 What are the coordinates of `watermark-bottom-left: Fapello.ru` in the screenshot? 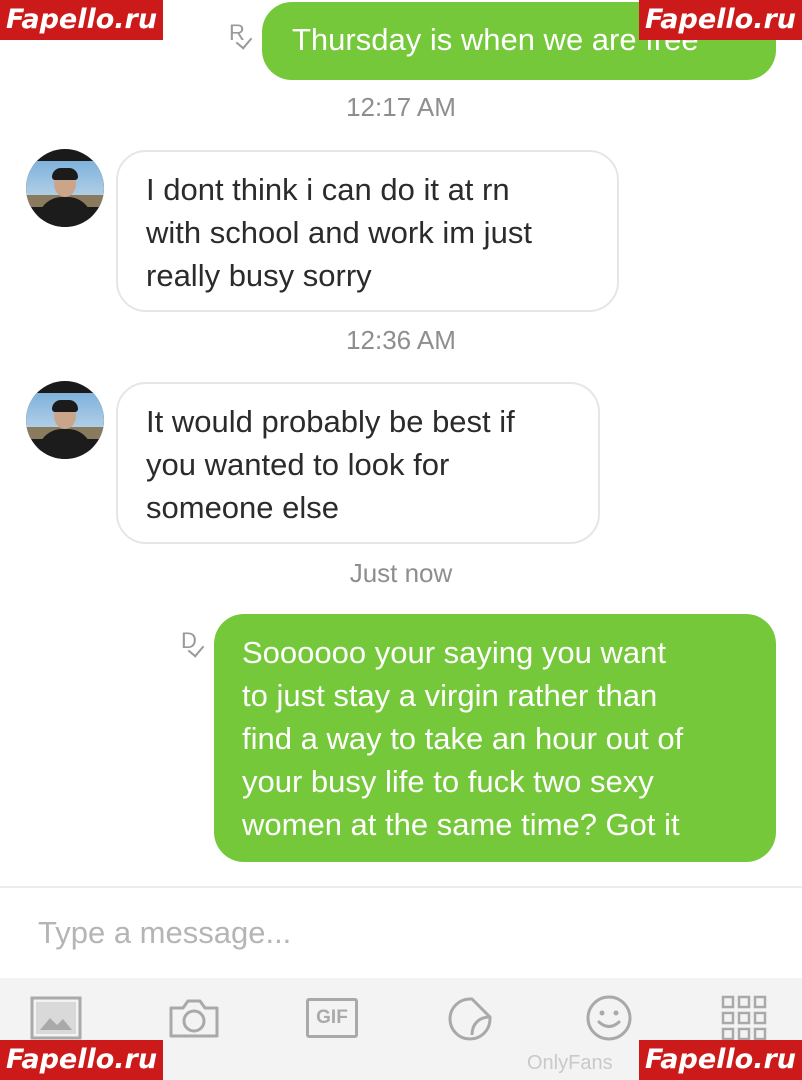 It's located at (82, 1060).